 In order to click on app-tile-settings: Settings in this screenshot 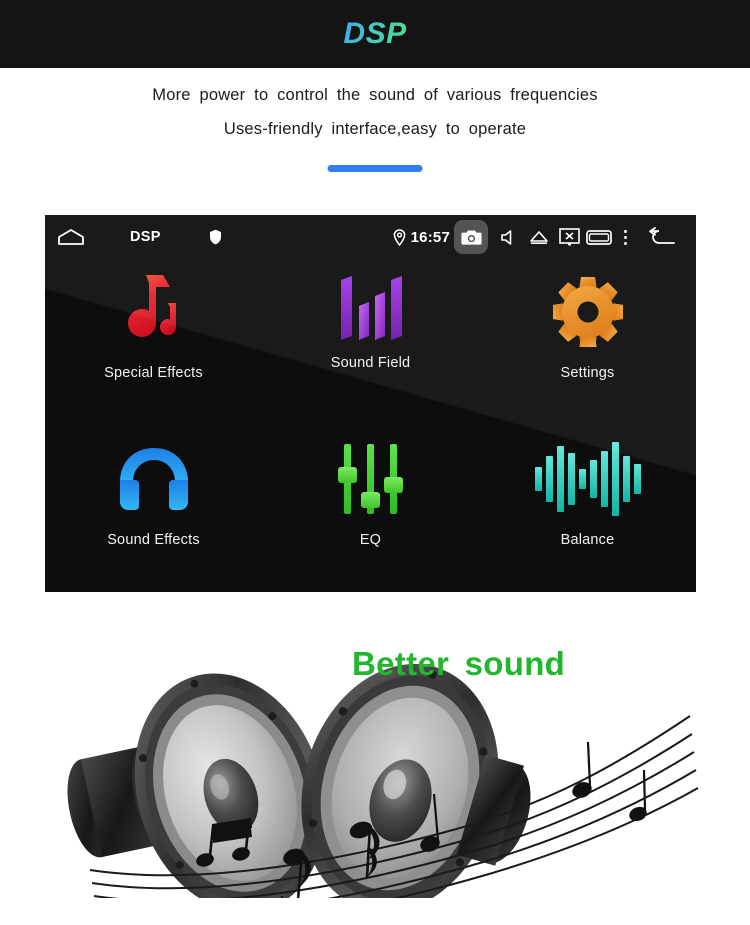, I will do `click(587, 342)`.